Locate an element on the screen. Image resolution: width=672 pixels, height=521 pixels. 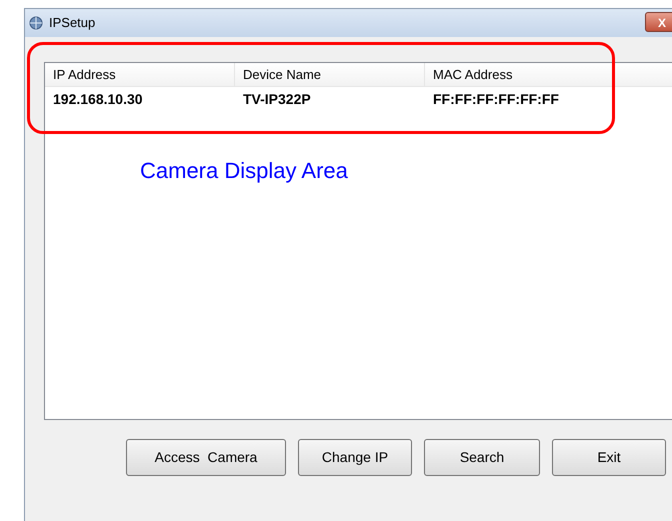
table-cell-text: TV-IP322P is located at coordinates (277, 99).